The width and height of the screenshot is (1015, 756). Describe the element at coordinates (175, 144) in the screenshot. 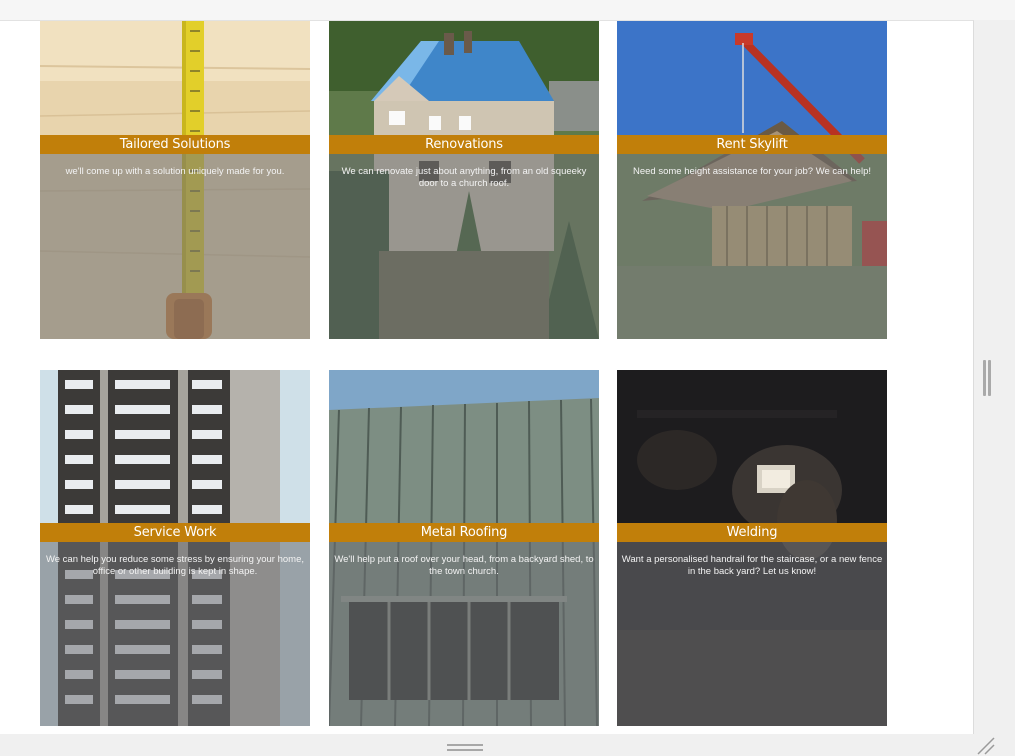

I see `card-title: Tailored Solutions` at that location.